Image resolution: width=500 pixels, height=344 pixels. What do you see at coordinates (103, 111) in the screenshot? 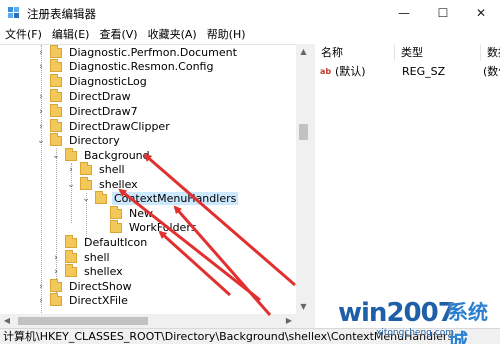
I see `tree-item-label: DirectDraw7` at bounding box center [103, 111].